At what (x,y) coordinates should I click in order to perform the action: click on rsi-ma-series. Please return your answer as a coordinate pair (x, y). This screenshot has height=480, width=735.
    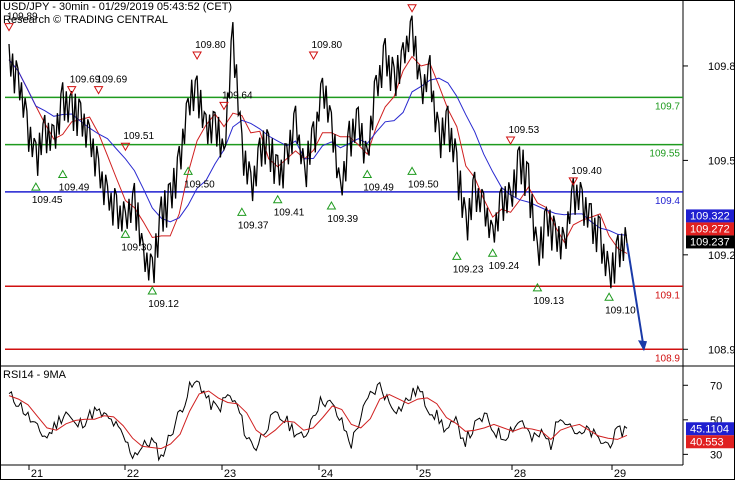
    Looking at the image, I should click on (318, 420).